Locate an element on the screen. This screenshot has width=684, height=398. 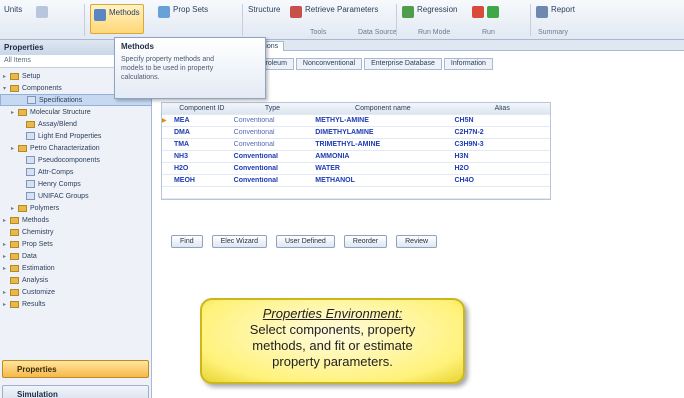
prop-sets-button: Prop Sets is located at coordinates (183, 19).